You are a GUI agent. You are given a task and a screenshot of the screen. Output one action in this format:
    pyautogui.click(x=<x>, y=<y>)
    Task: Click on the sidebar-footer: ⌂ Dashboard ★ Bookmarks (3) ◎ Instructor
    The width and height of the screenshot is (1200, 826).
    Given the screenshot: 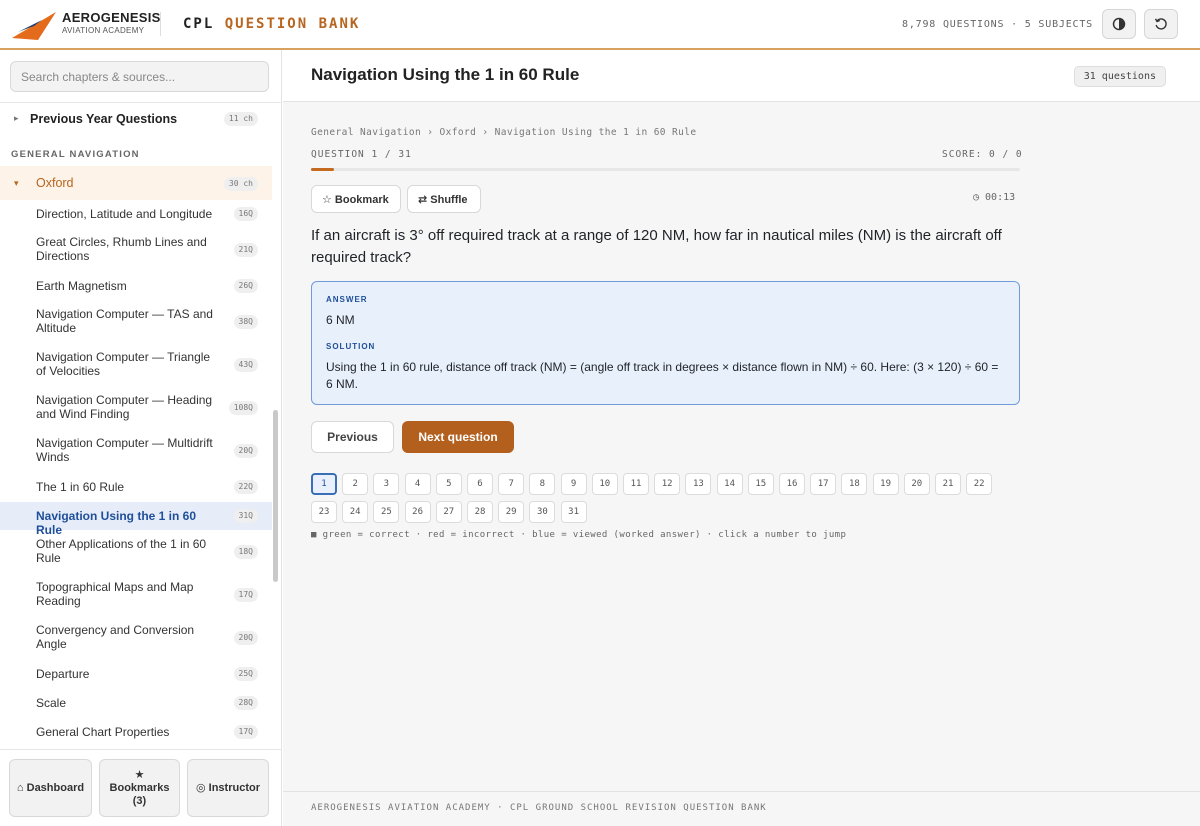 What is the action you would take?
    pyautogui.click(x=141, y=787)
    